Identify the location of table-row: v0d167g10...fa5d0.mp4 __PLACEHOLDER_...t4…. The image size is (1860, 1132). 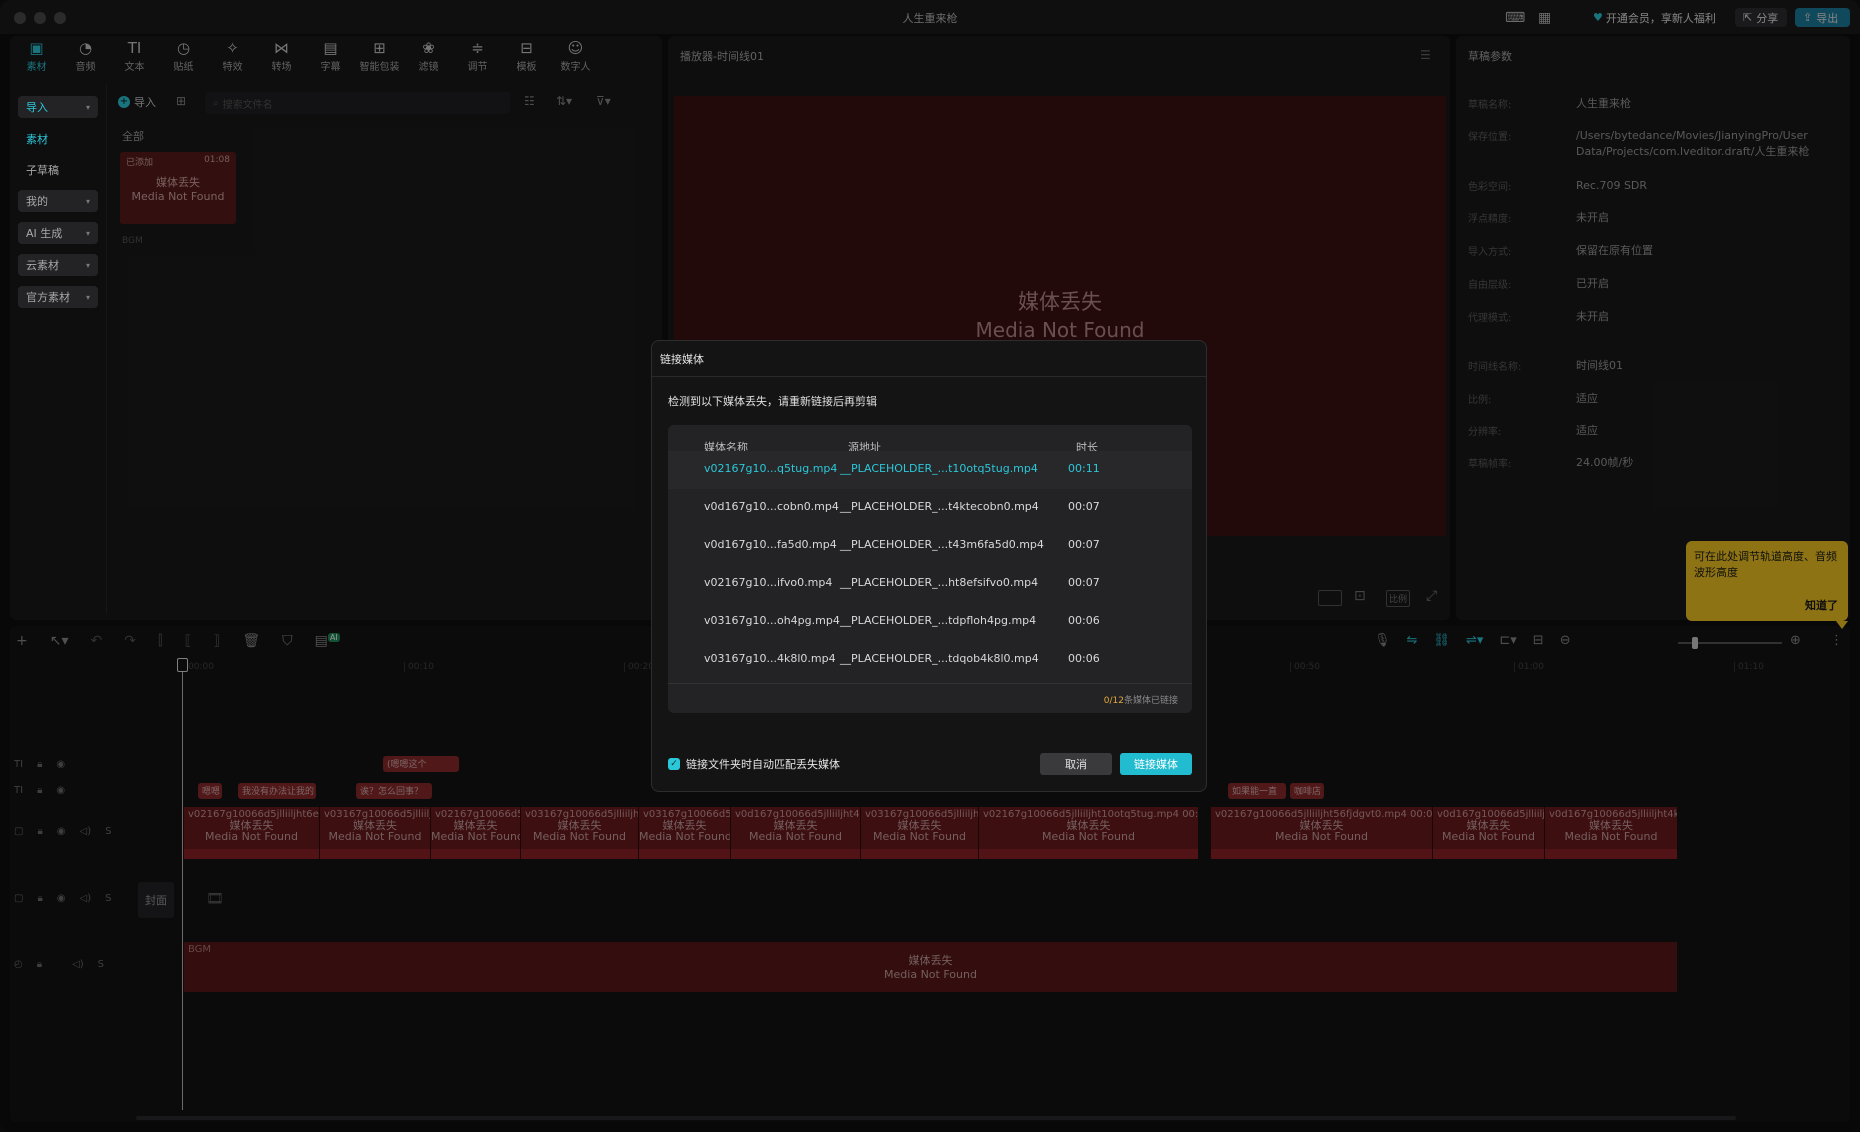
(930, 546).